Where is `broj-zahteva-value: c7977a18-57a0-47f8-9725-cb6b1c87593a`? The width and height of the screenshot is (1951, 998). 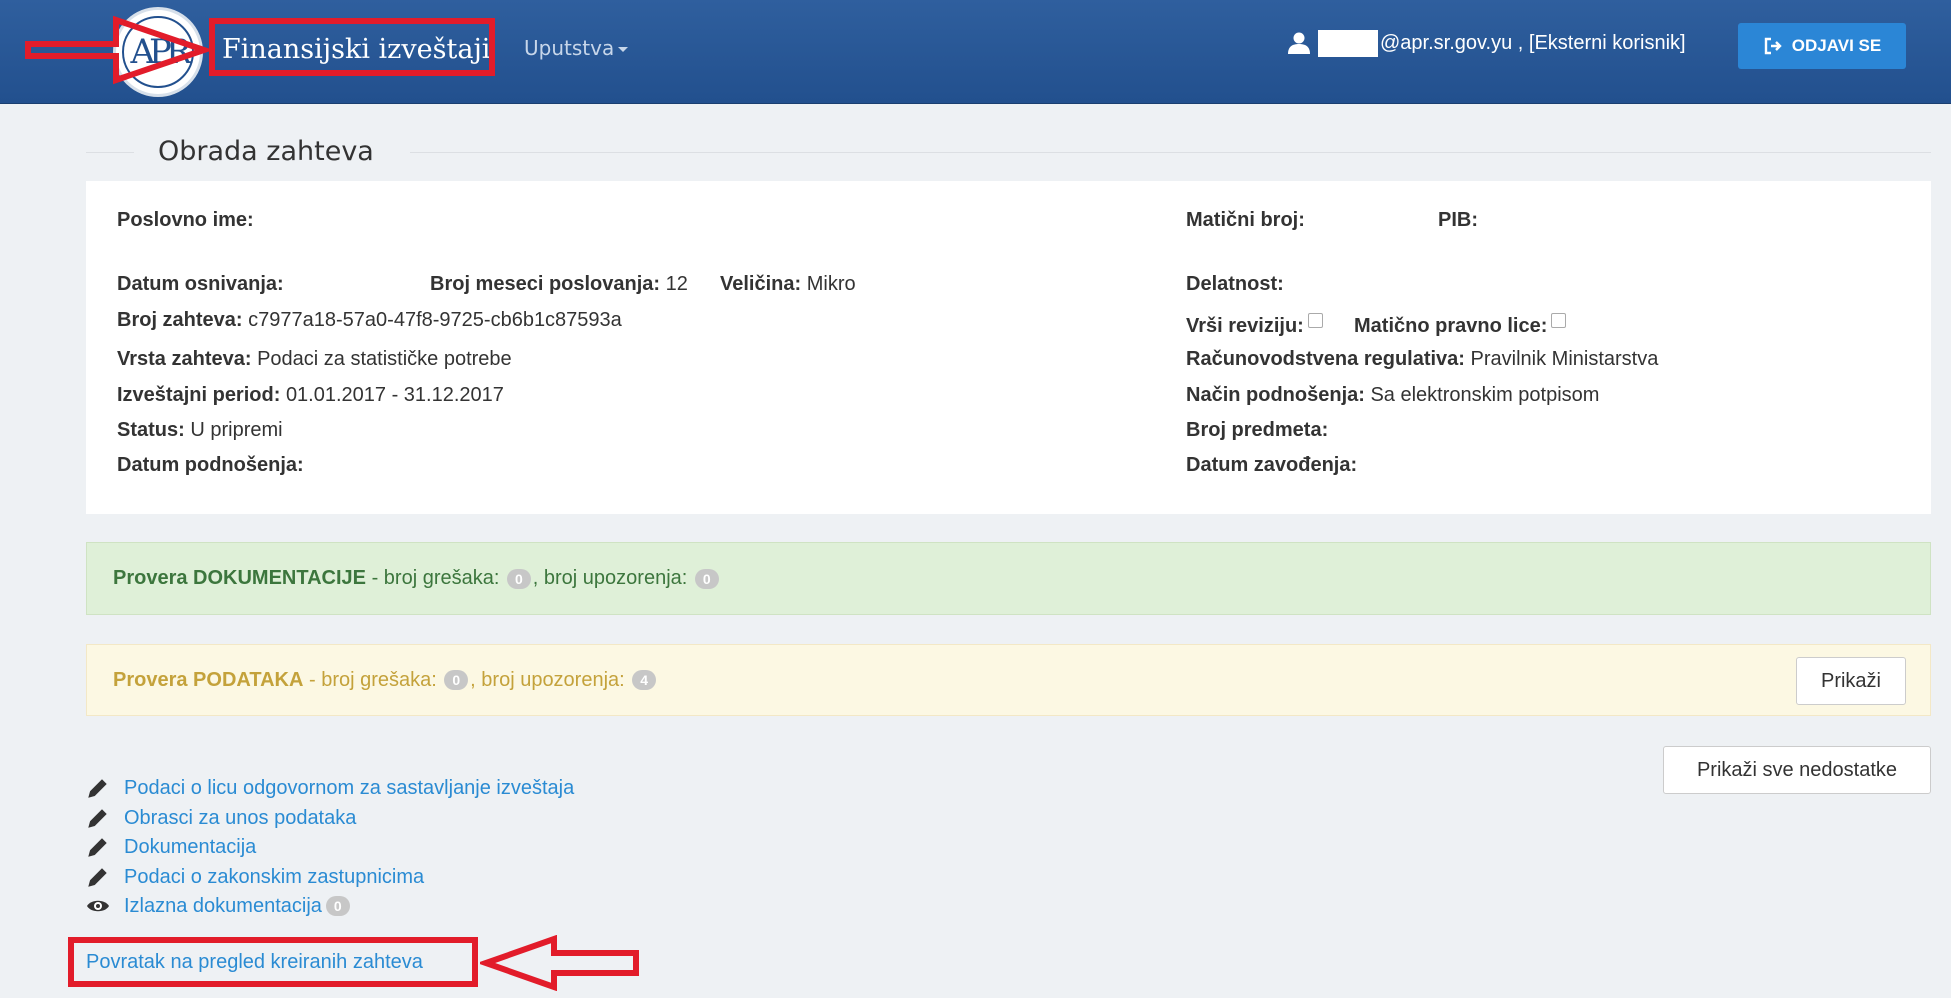 broj-zahteva-value: c7977a18-57a0-47f8-9725-cb6b1c87593a is located at coordinates (435, 320).